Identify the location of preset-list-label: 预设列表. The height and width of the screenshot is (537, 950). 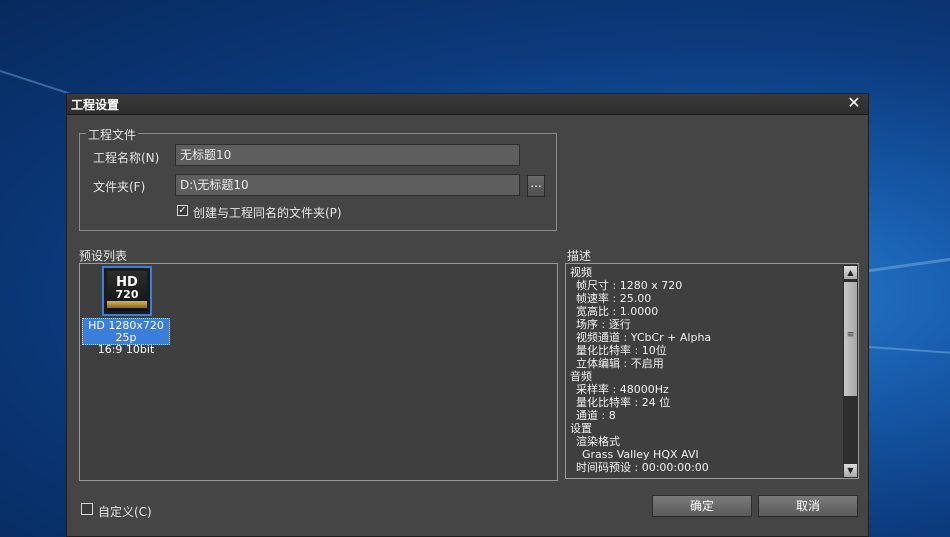
(103, 256).